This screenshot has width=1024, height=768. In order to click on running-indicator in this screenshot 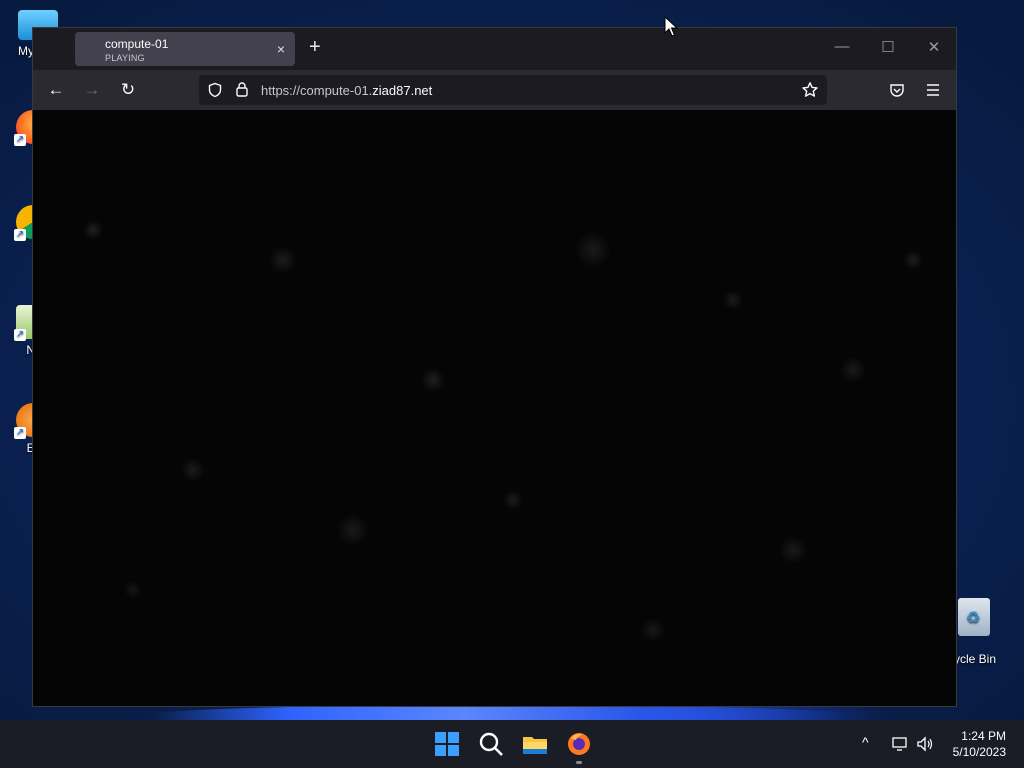, I will do `click(579, 762)`.